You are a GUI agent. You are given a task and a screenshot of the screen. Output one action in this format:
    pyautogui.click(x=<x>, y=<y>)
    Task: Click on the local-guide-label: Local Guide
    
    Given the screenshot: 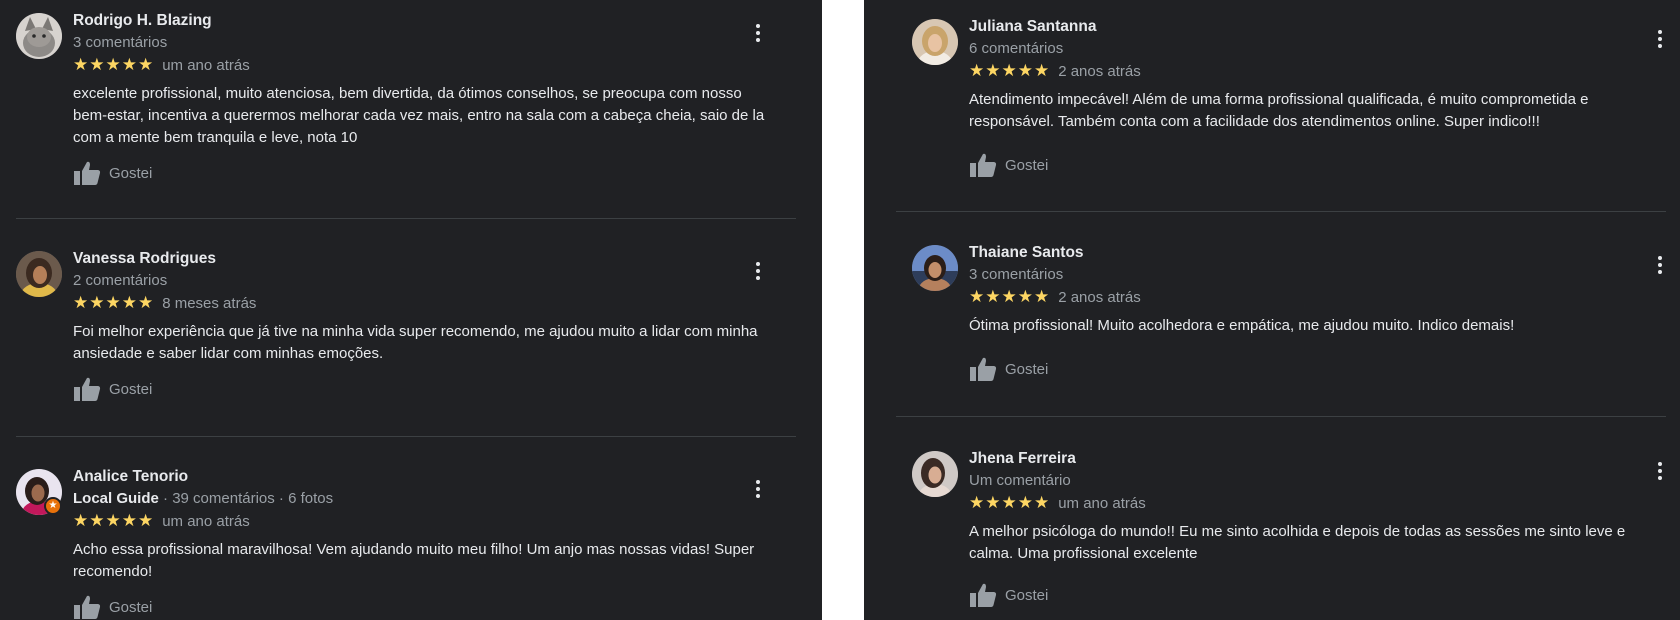 What is the action you would take?
    pyautogui.click(x=116, y=498)
    